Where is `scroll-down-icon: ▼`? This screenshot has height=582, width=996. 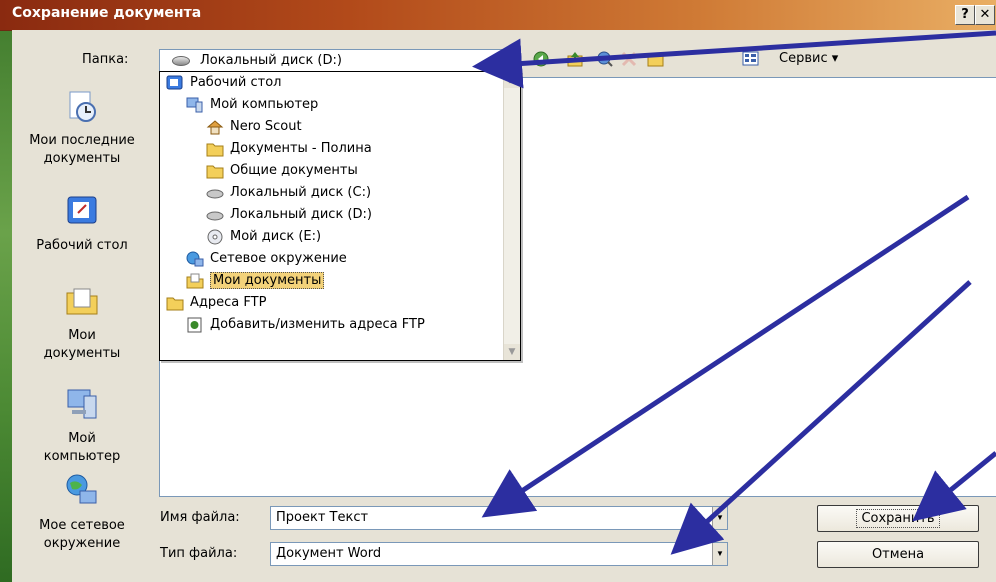 scroll-down-icon: ▼ is located at coordinates (512, 352).